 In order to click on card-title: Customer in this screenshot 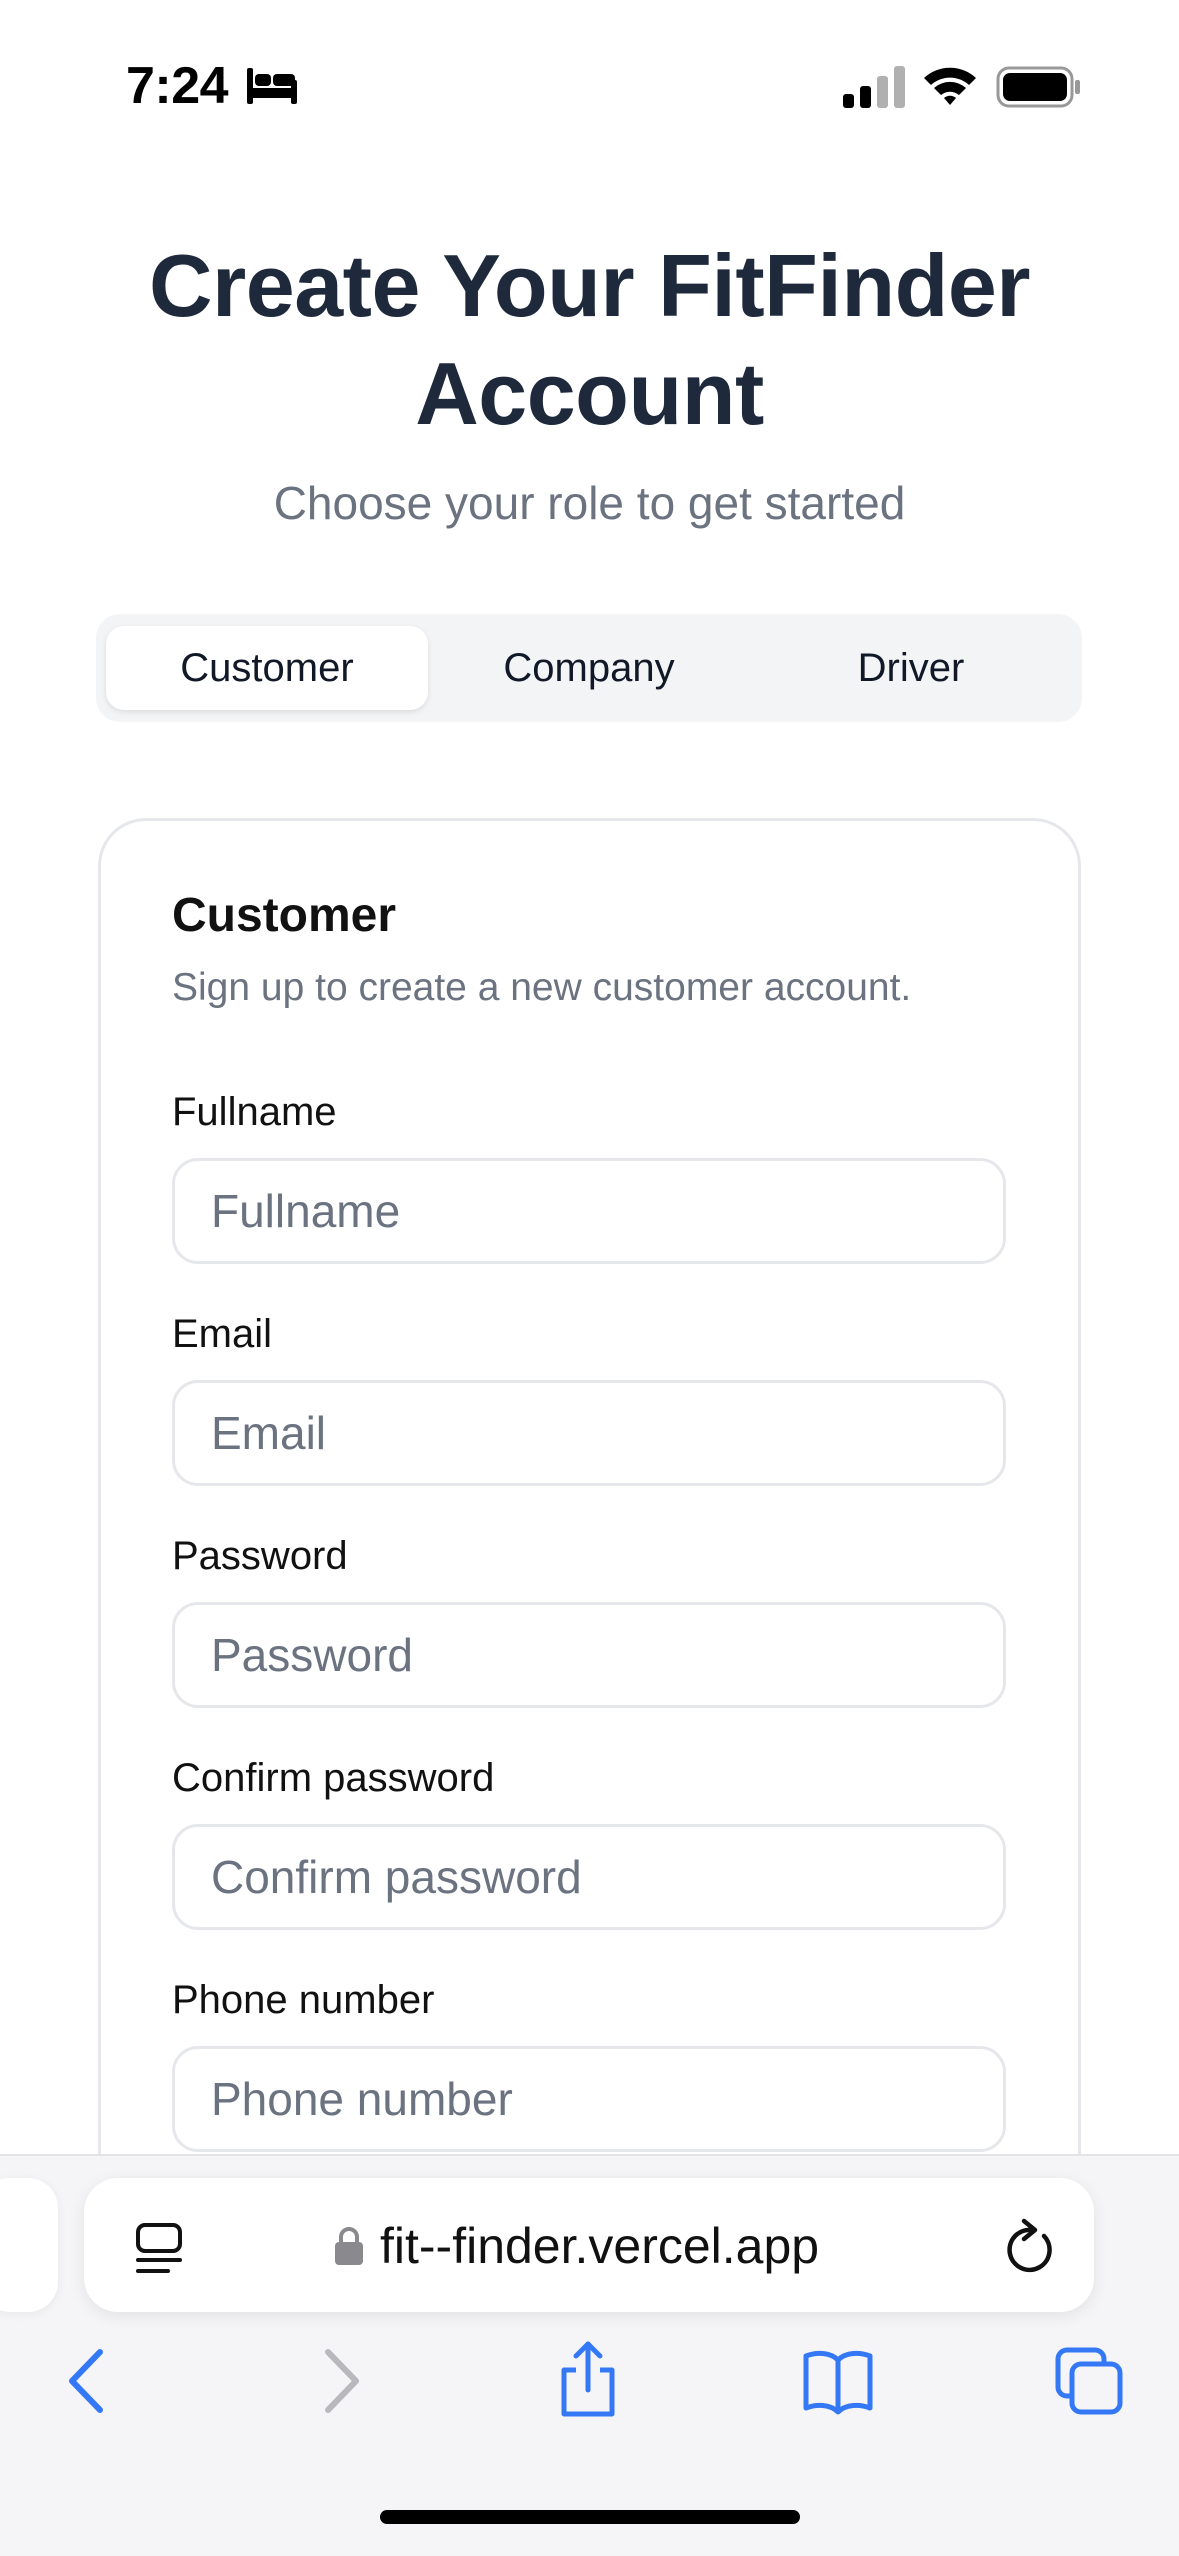, I will do `click(284, 915)`.